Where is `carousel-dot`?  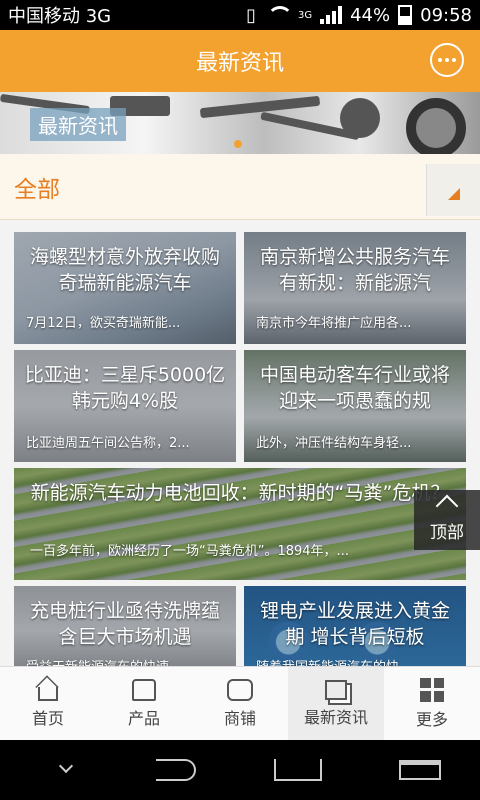
carousel-dot is located at coordinates (238, 144).